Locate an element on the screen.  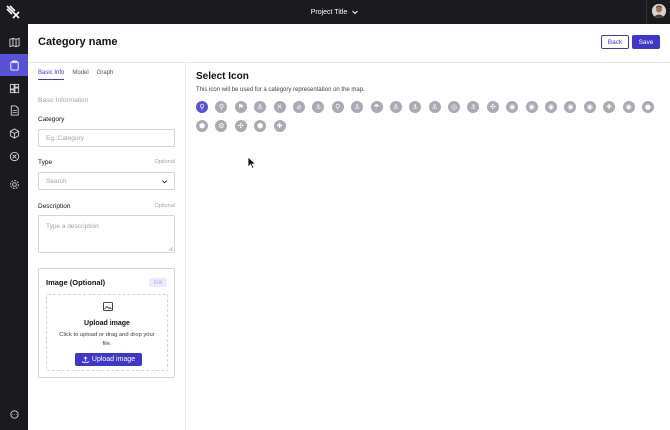
icon-glyph: ⚙ is located at coordinates (221, 125).